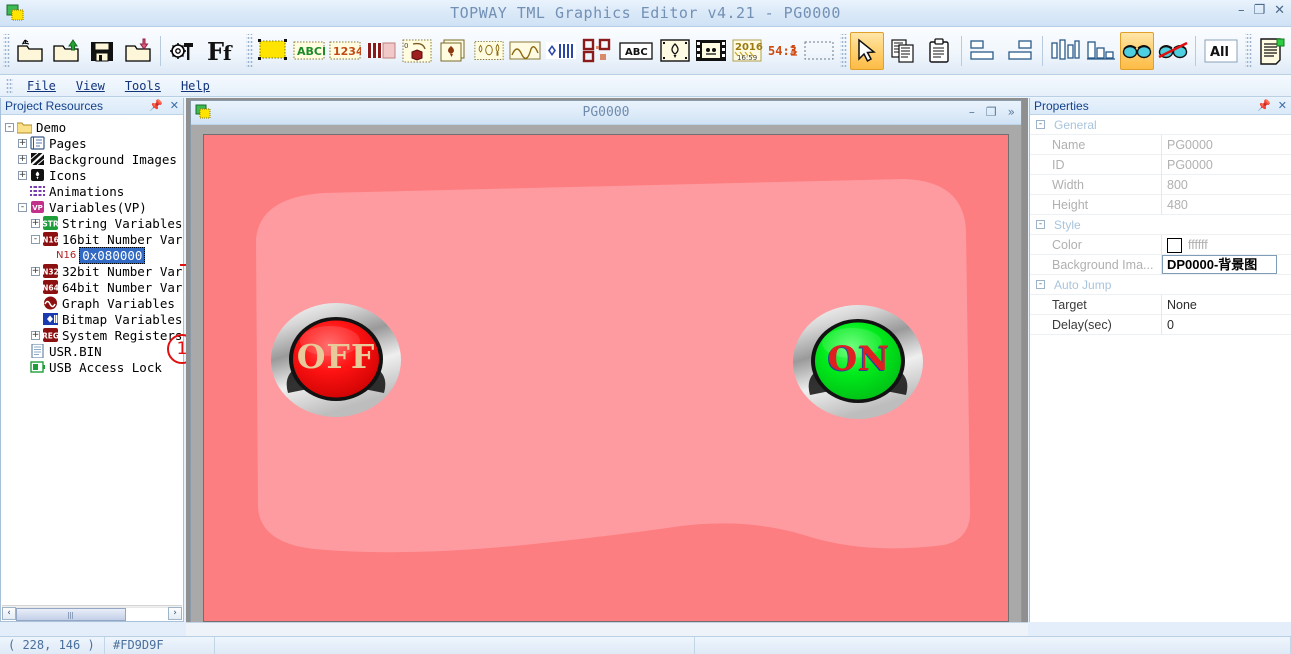 Image resolution: width=1291 pixels, height=654 pixels. What do you see at coordinates (1219, 264) in the screenshot?
I see `property-value: DP0000-背景图▼` at bounding box center [1219, 264].